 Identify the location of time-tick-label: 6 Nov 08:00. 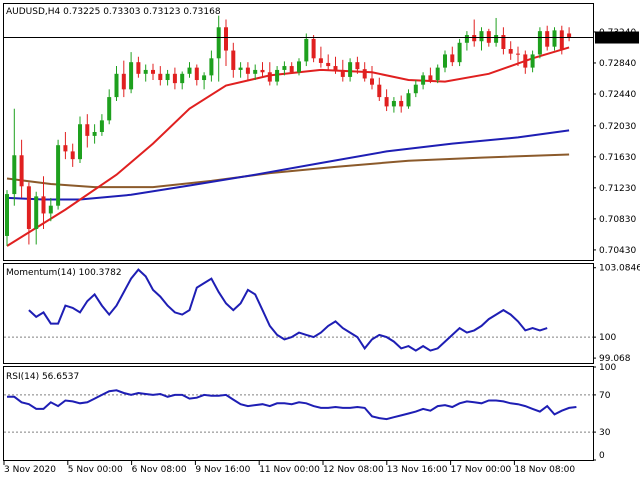
(159, 470).